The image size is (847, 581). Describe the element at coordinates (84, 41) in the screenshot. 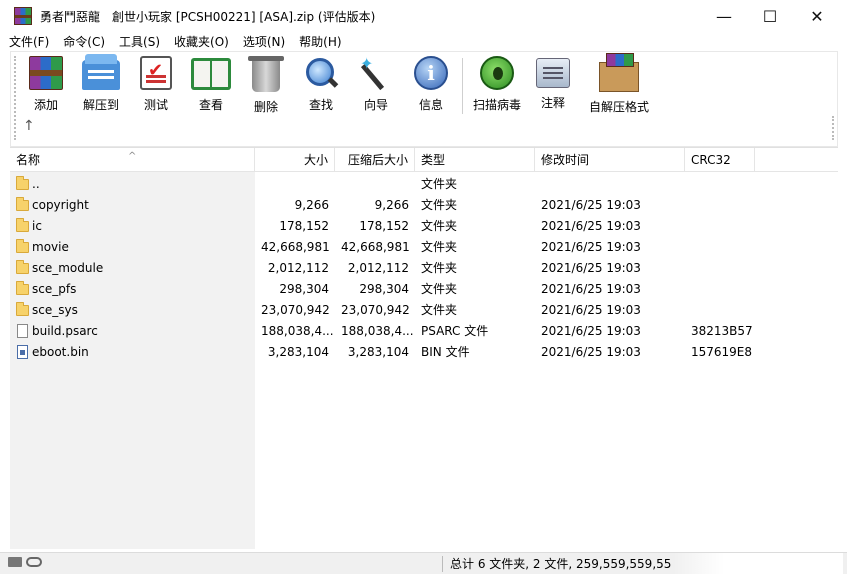

I see `menu-commands: 命令(C)` at that location.